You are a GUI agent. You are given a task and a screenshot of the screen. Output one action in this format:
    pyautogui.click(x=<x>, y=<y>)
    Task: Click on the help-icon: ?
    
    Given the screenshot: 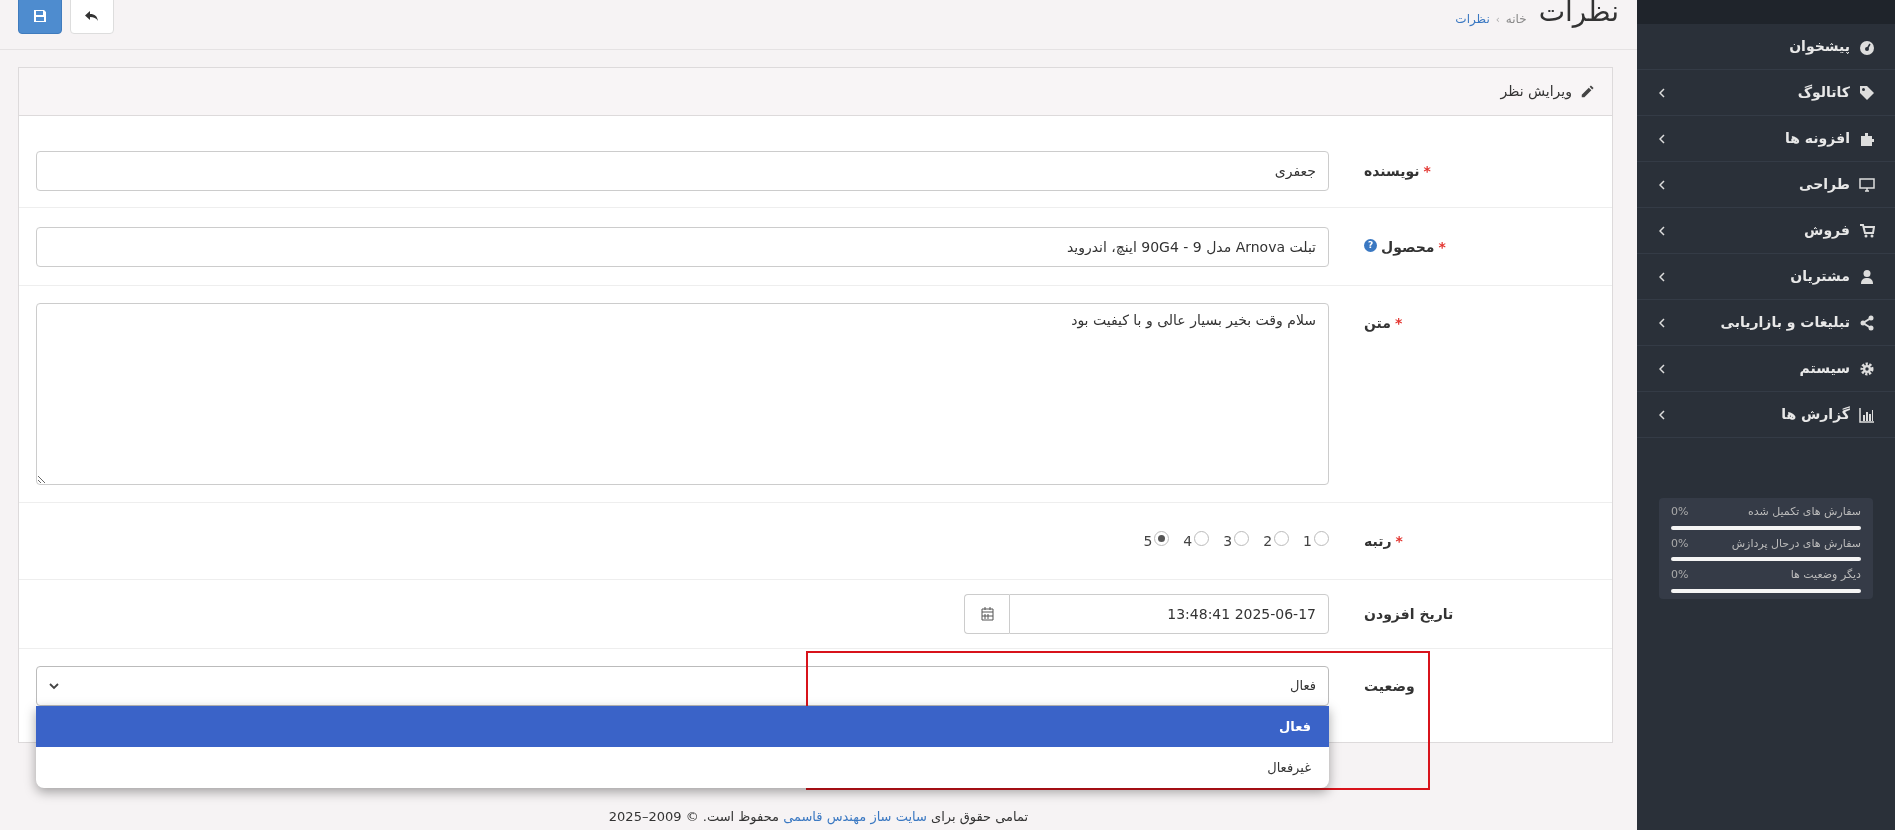 What is the action you would take?
    pyautogui.click(x=1370, y=245)
    